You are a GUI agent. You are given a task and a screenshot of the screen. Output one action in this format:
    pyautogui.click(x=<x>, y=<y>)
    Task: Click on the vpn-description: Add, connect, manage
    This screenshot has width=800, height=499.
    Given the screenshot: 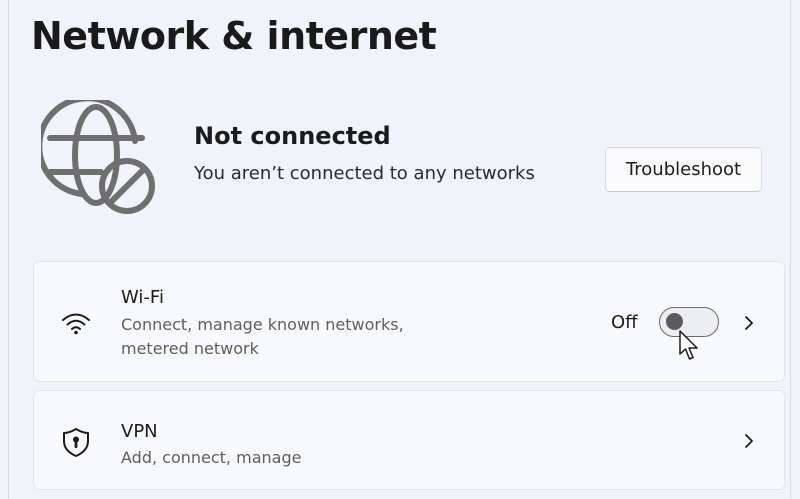 What is the action you would take?
    pyautogui.click(x=211, y=457)
    